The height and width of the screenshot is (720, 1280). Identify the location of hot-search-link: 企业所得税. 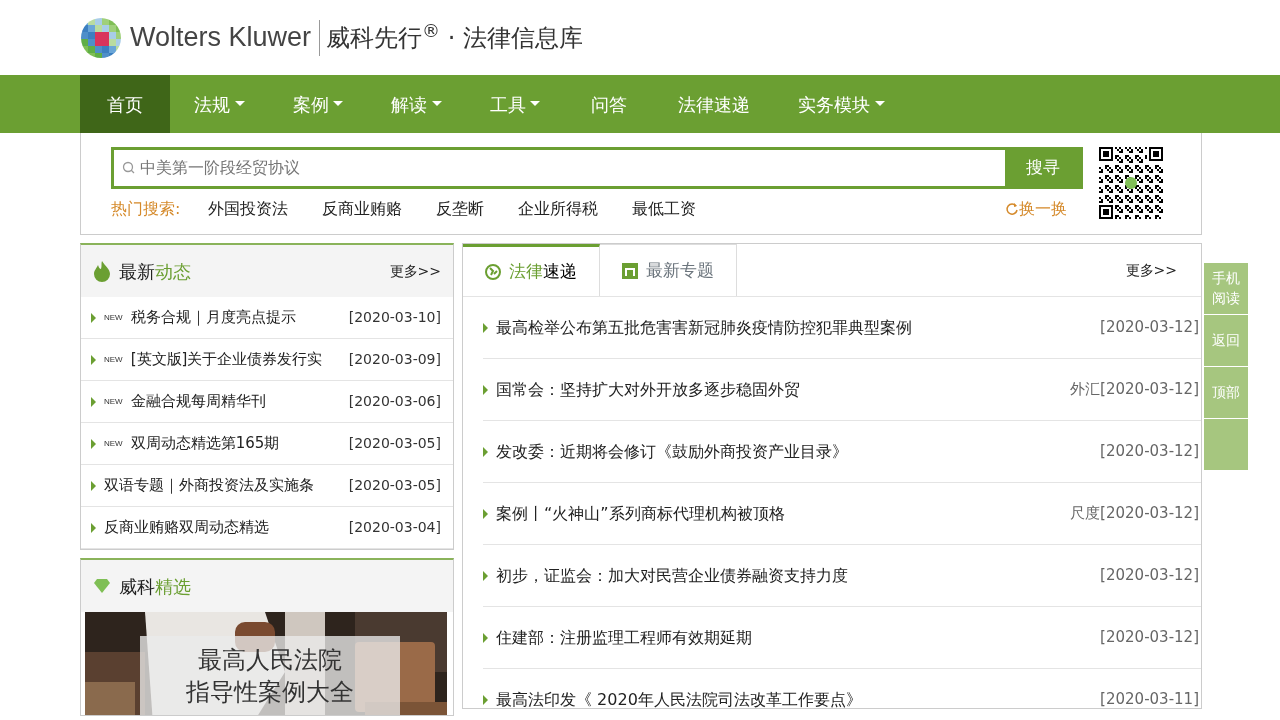
(558, 209).